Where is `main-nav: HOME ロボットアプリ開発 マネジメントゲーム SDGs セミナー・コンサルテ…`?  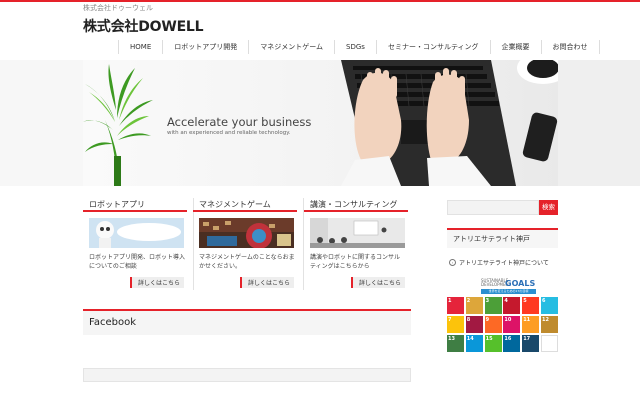
main-nav: HOME ロボットアプリ開発 マネジメントゲーム SDGs セミナー・コンサルテ… is located at coordinates (359, 47).